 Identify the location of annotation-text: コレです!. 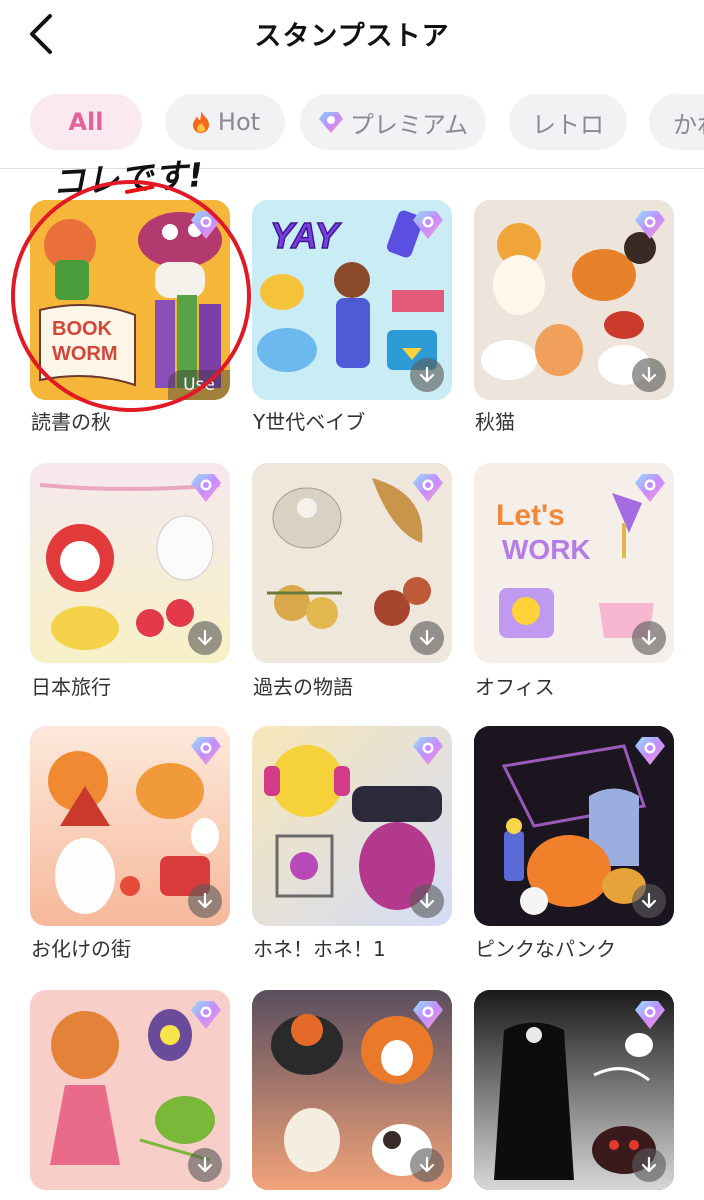
(128, 176).